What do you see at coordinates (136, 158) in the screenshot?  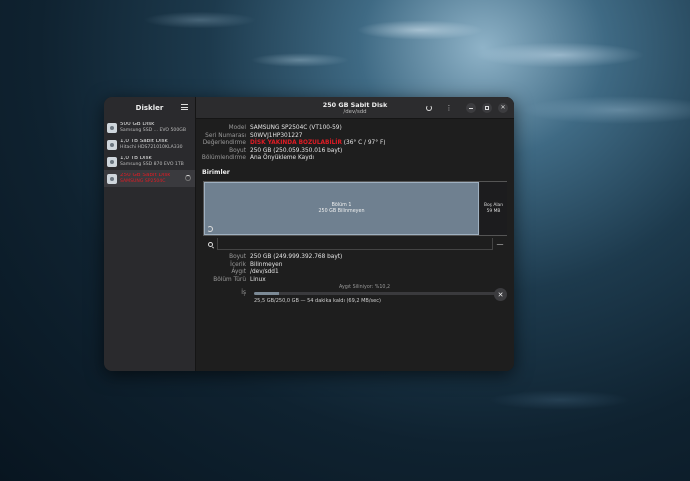 I see `disk-name: 1,0 TB Disk` at bounding box center [136, 158].